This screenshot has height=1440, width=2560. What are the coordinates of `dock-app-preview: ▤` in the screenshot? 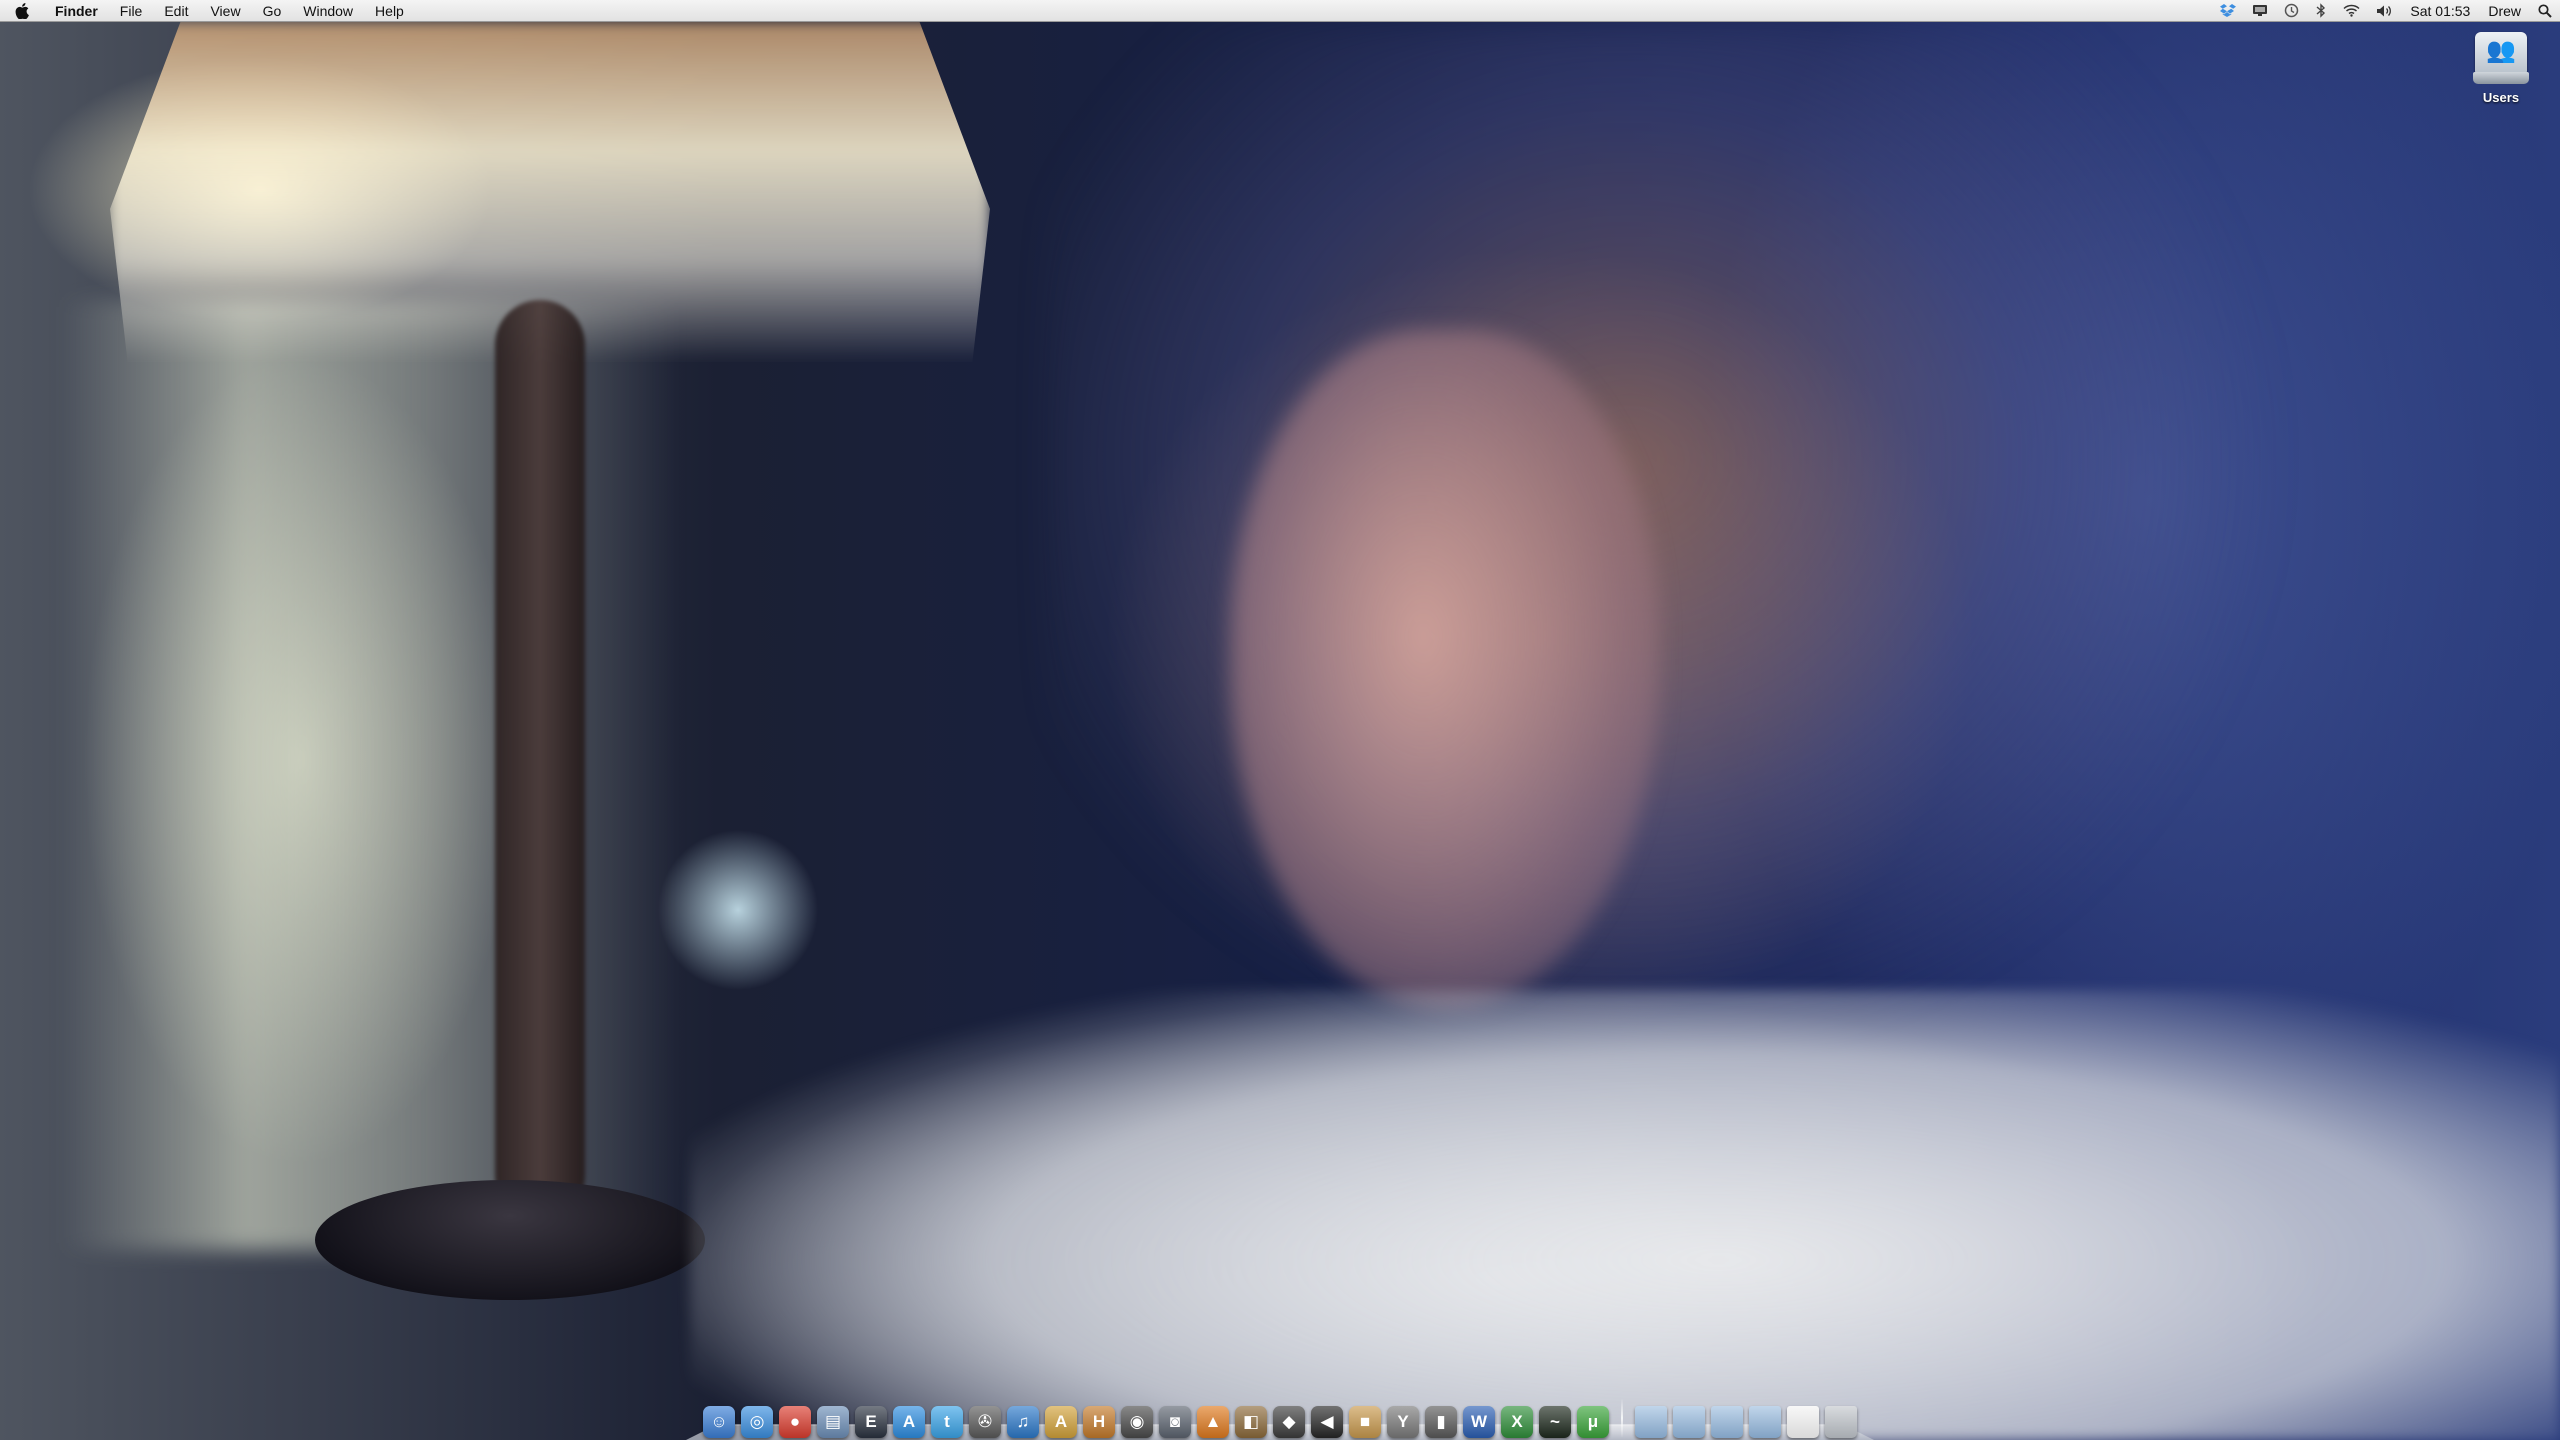 It's located at (833, 1421).